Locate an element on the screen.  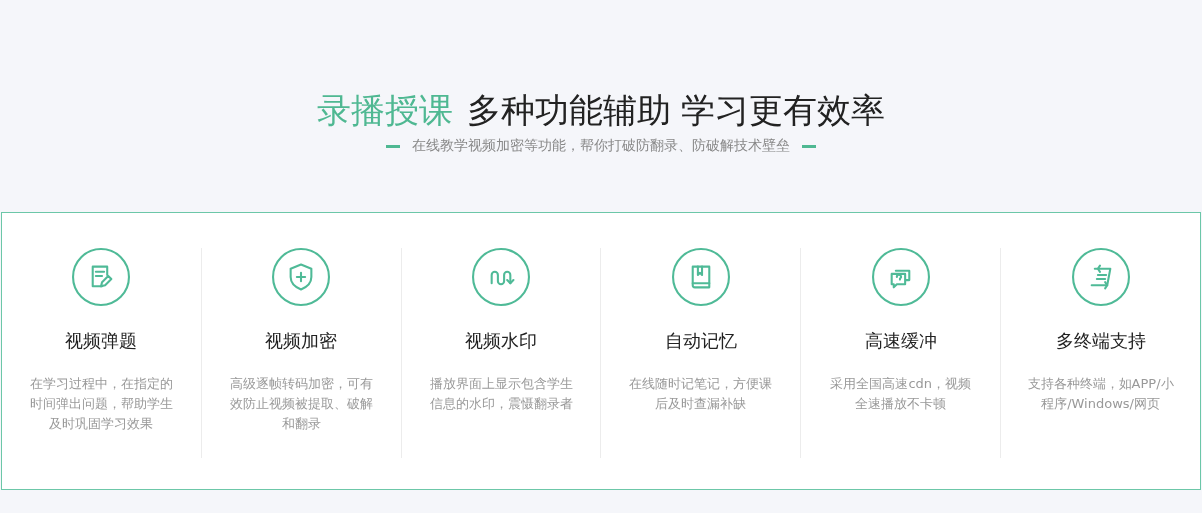
heading-highlight: 录播授课 is located at coordinates (384, 110).